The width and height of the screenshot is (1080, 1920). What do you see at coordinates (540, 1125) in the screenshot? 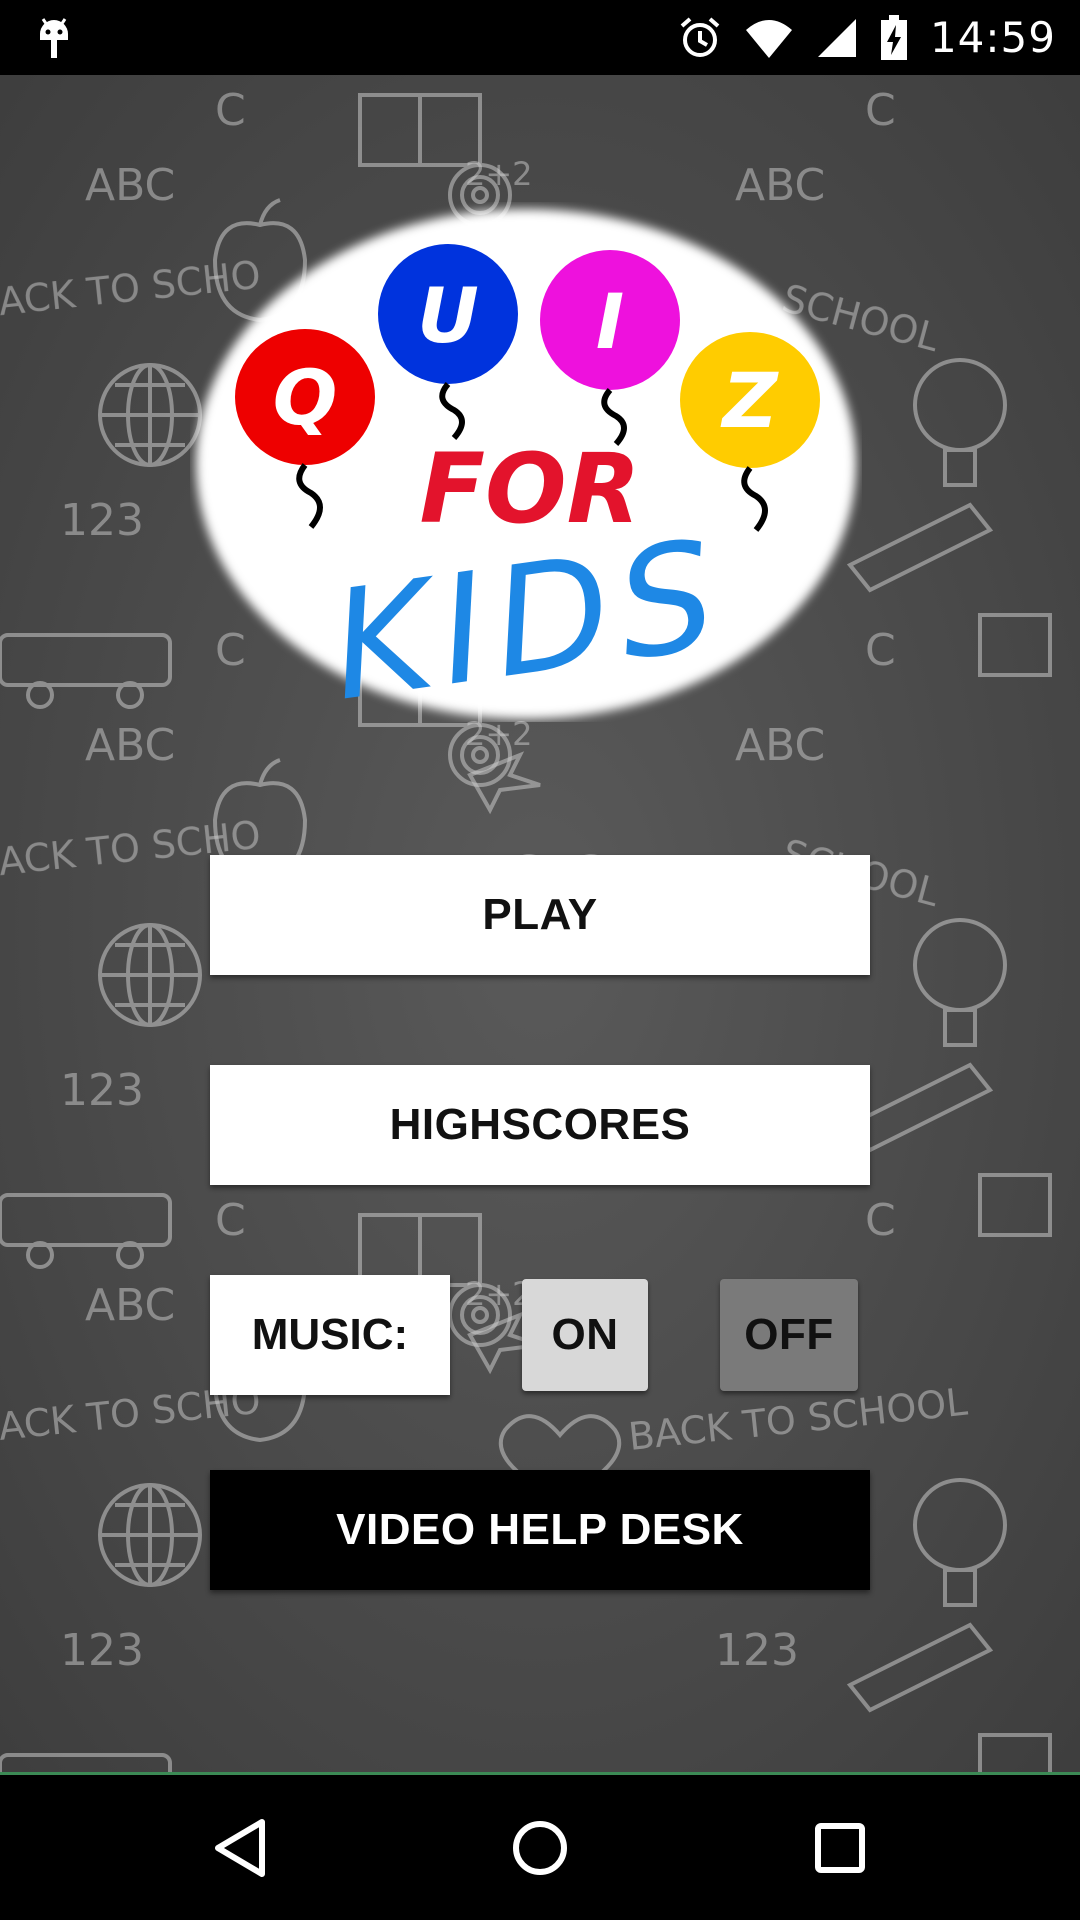
I see `highscores-button: HIGHSCORES` at bounding box center [540, 1125].